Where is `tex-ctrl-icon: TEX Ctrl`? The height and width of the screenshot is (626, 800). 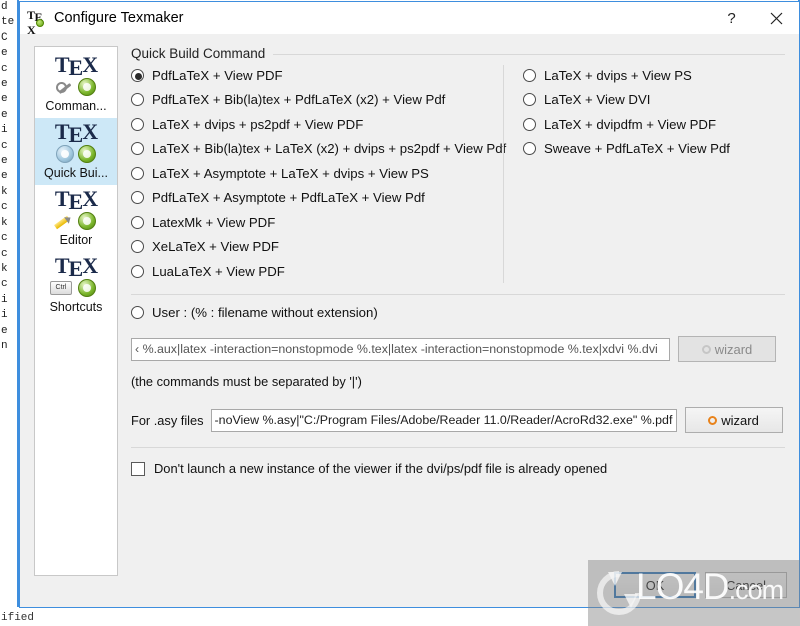 tex-ctrl-icon: TEX Ctrl is located at coordinates (76, 276).